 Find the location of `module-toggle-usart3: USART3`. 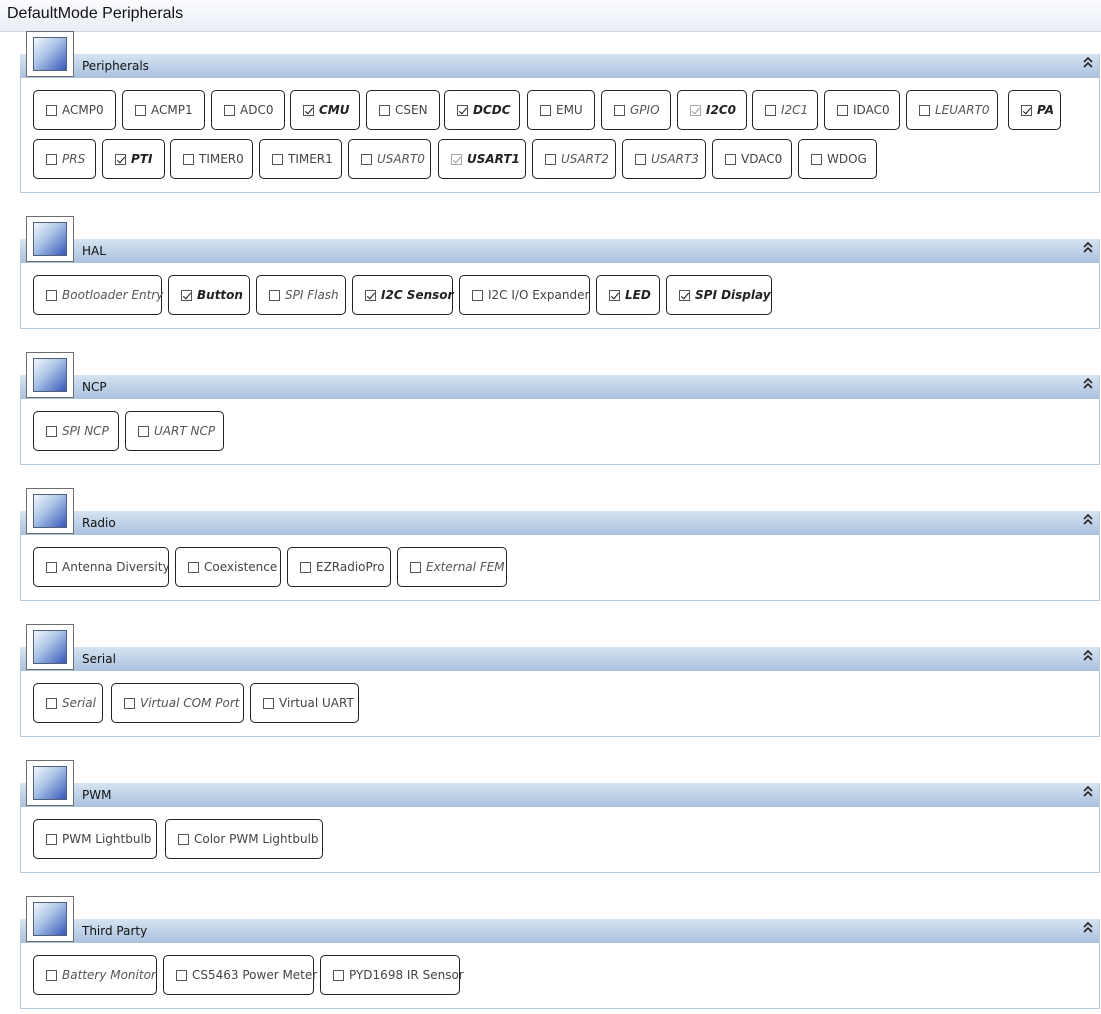

module-toggle-usart3: USART3 is located at coordinates (664, 159).